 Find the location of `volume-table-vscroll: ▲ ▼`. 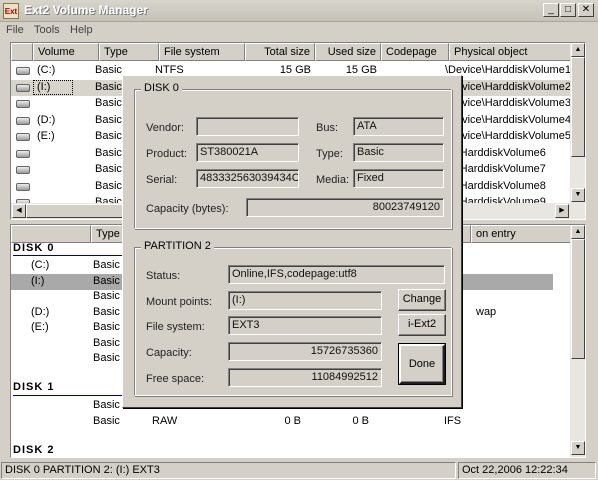

volume-table-vscroll: ▲ ▼ is located at coordinates (577, 123).